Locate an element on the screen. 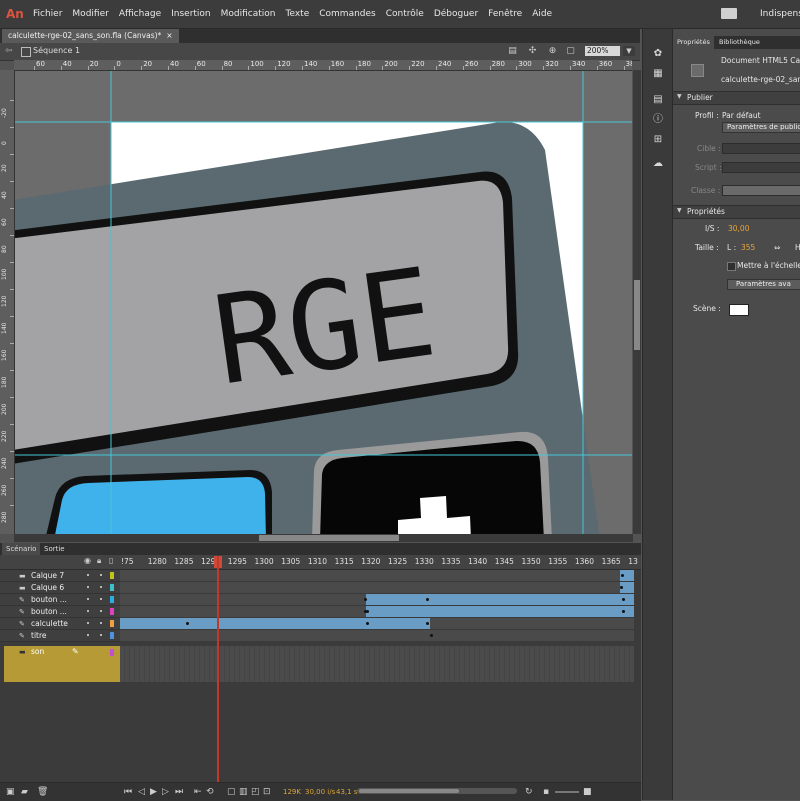 The width and height of the screenshot is (800, 801). publish-settings-button: Paramètres de publica is located at coordinates (761, 127).